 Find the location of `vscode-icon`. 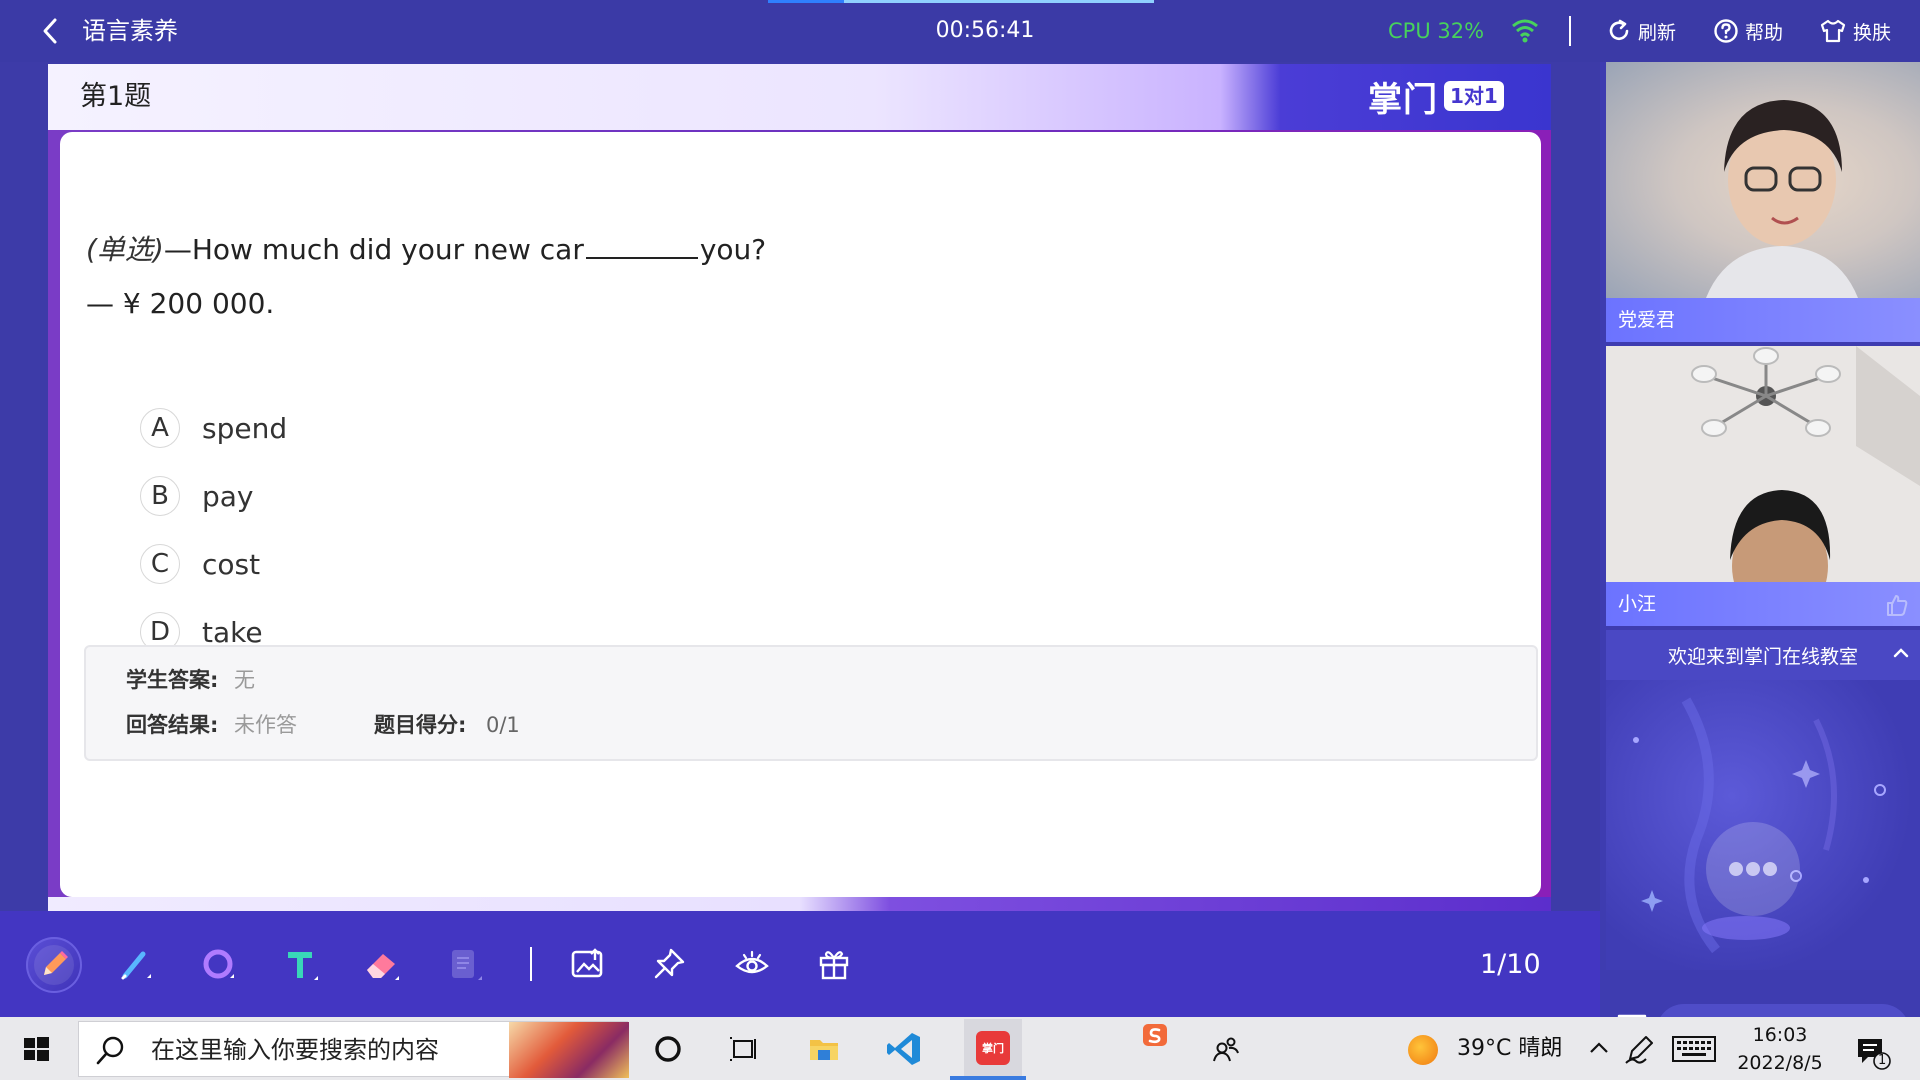

vscode-icon is located at coordinates (903, 1049).